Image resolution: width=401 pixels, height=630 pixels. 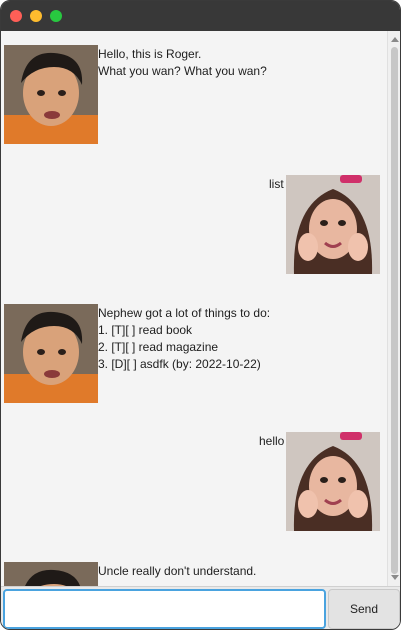 What do you see at coordinates (364, 609) in the screenshot?
I see `send-button: Send` at bounding box center [364, 609].